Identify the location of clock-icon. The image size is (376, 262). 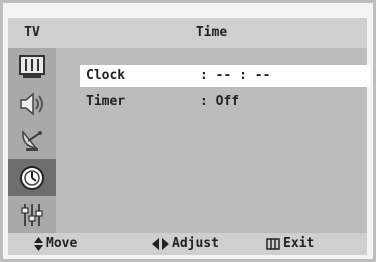
(32, 177).